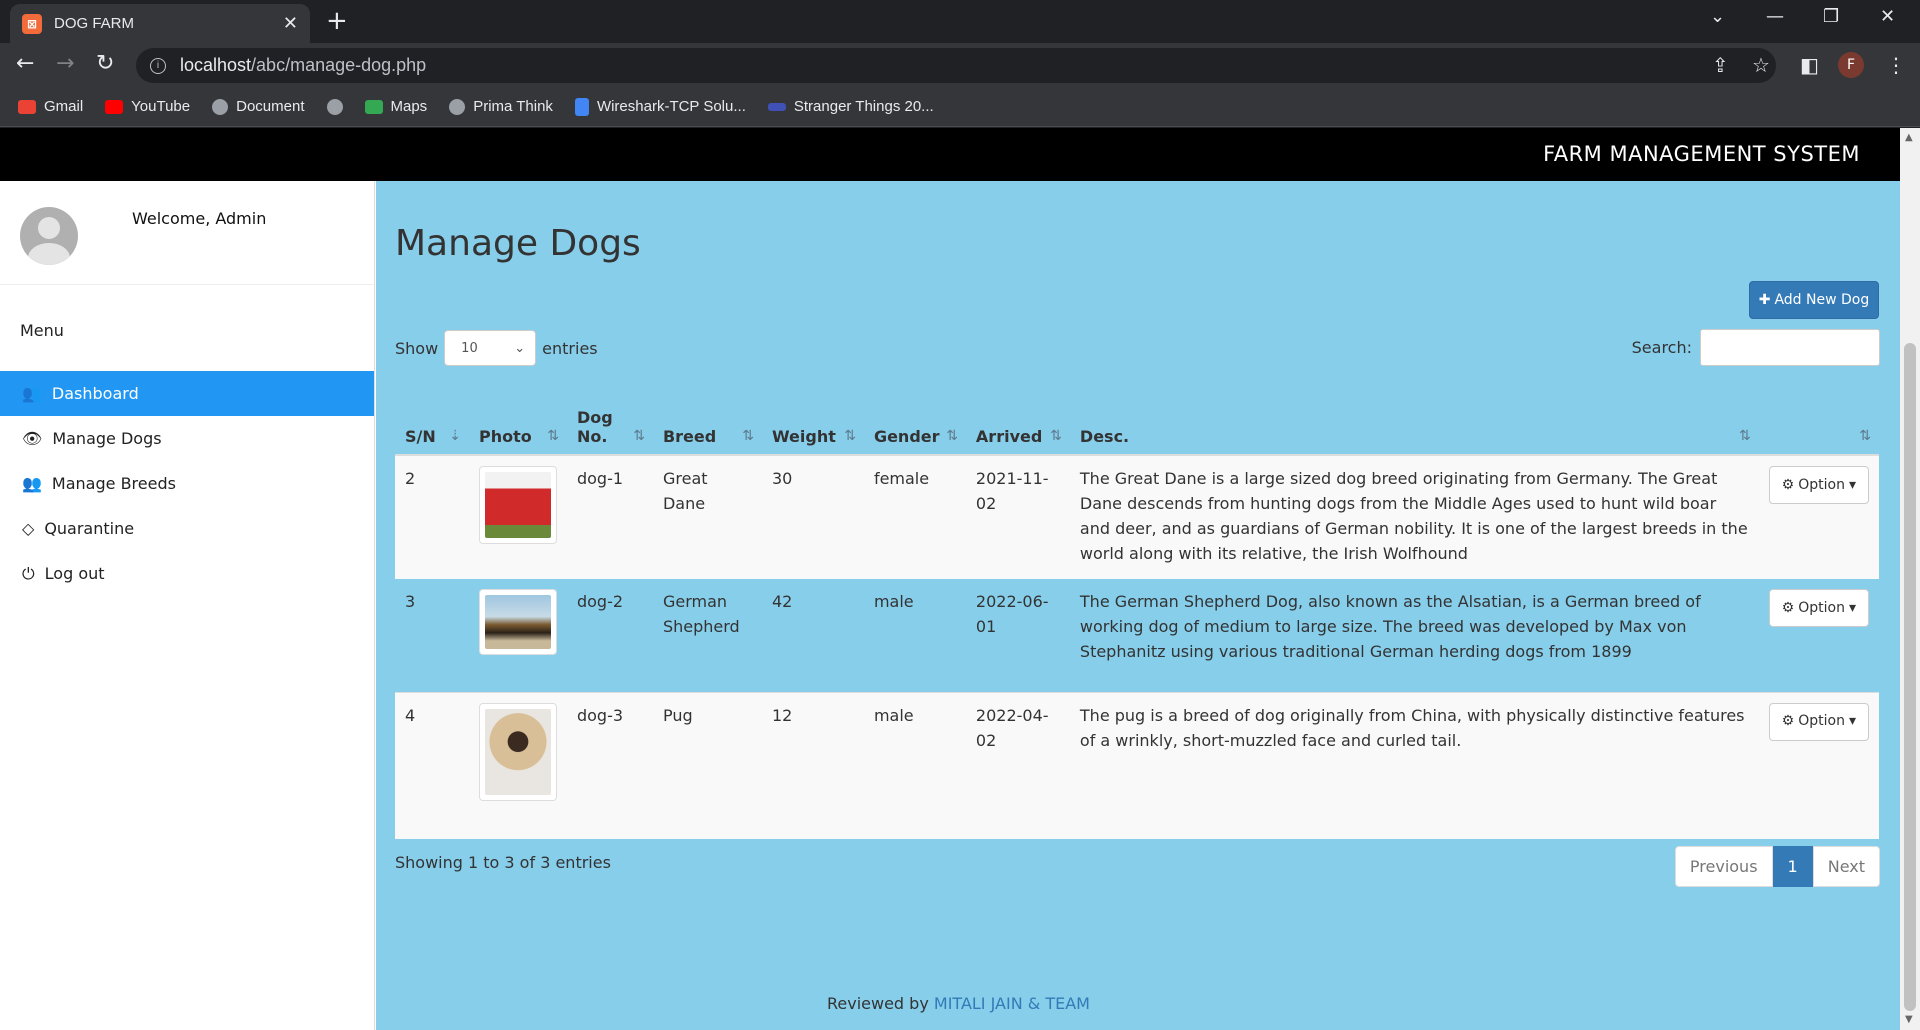 The image size is (1920, 1030). What do you see at coordinates (707, 423) in the screenshot?
I see `column-header-breed: Breed ⇅` at bounding box center [707, 423].